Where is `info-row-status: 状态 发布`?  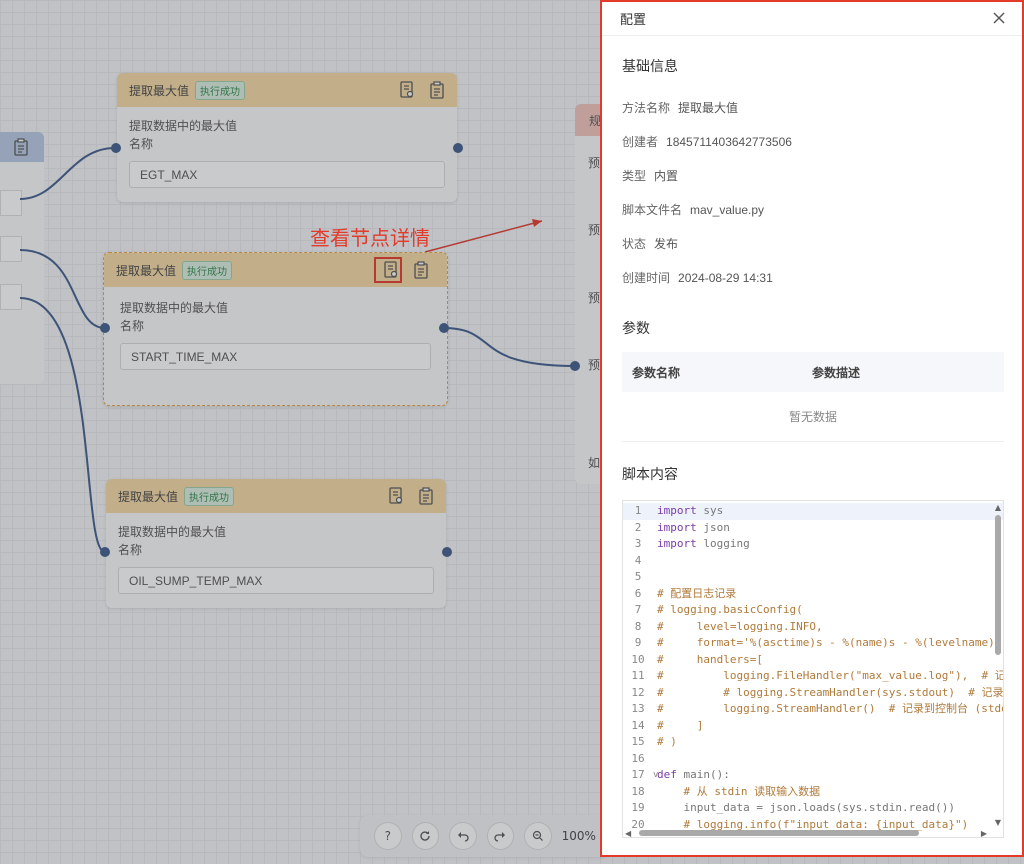
info-row-status: 状态 发布 is located at coordinates (650, 244).